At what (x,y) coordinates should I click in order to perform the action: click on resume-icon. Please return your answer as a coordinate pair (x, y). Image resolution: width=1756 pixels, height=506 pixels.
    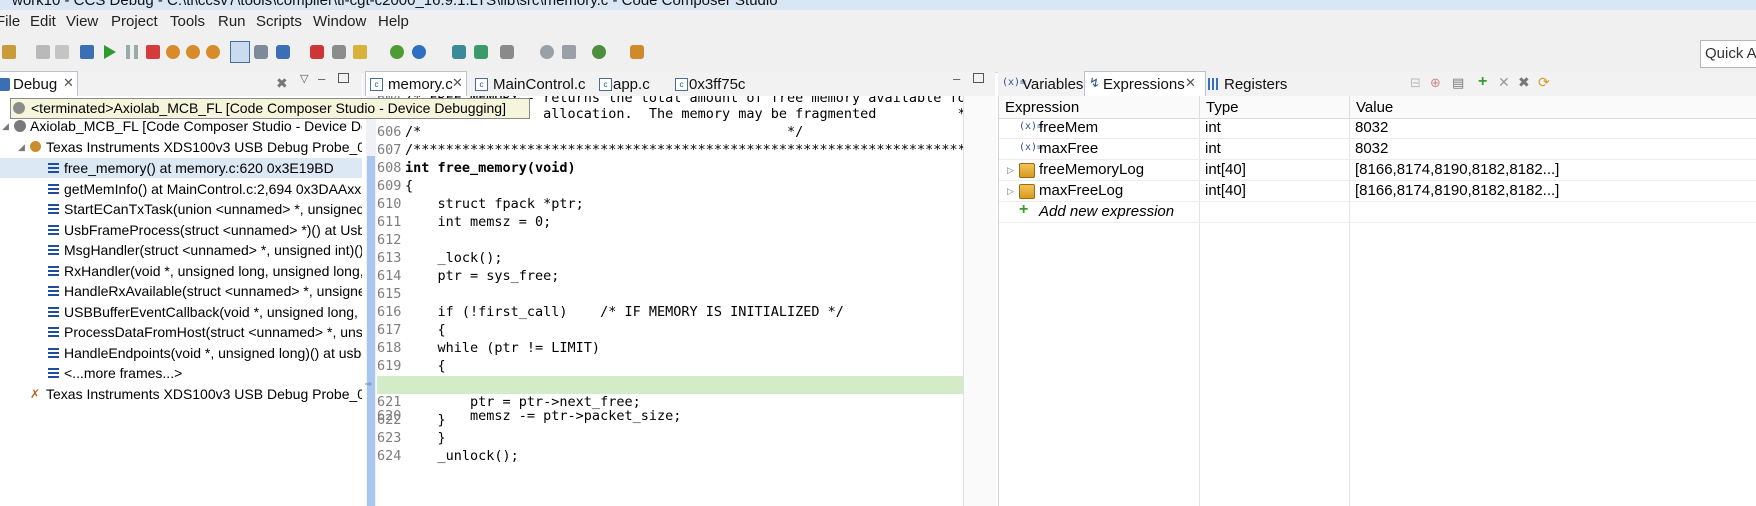
    Looking at the image, I should click on (110, 52).